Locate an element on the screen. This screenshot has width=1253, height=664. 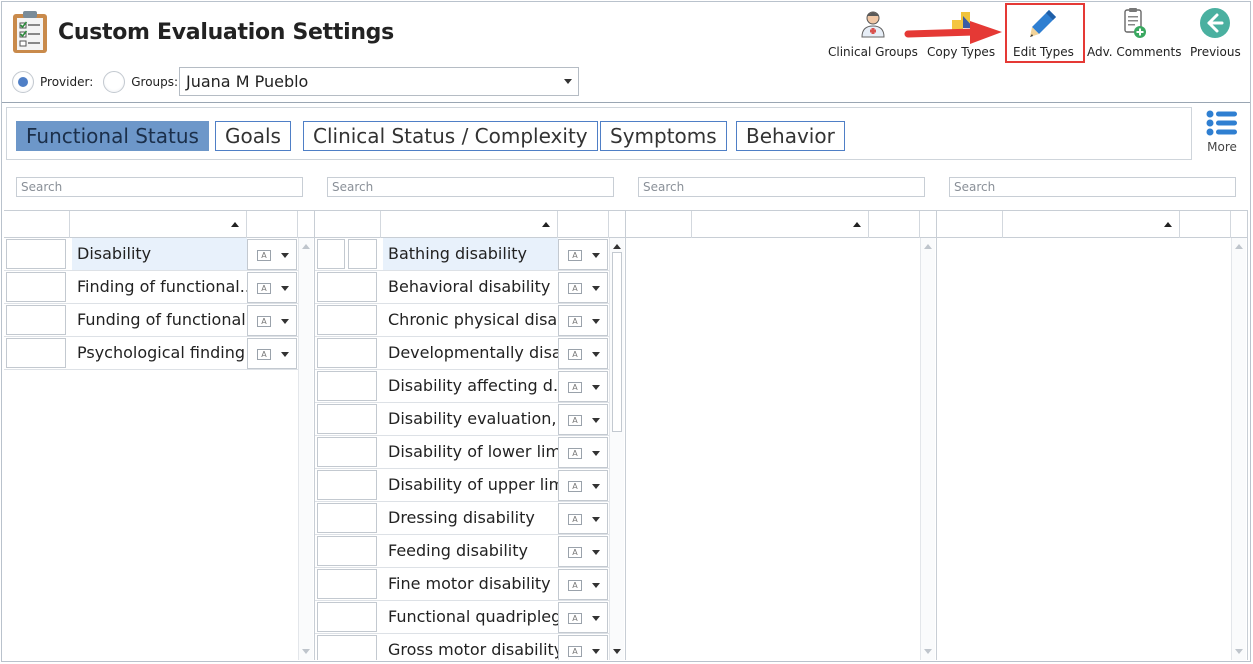
table-row: Functional quadriplegia A is located at coordinates (462, 617).